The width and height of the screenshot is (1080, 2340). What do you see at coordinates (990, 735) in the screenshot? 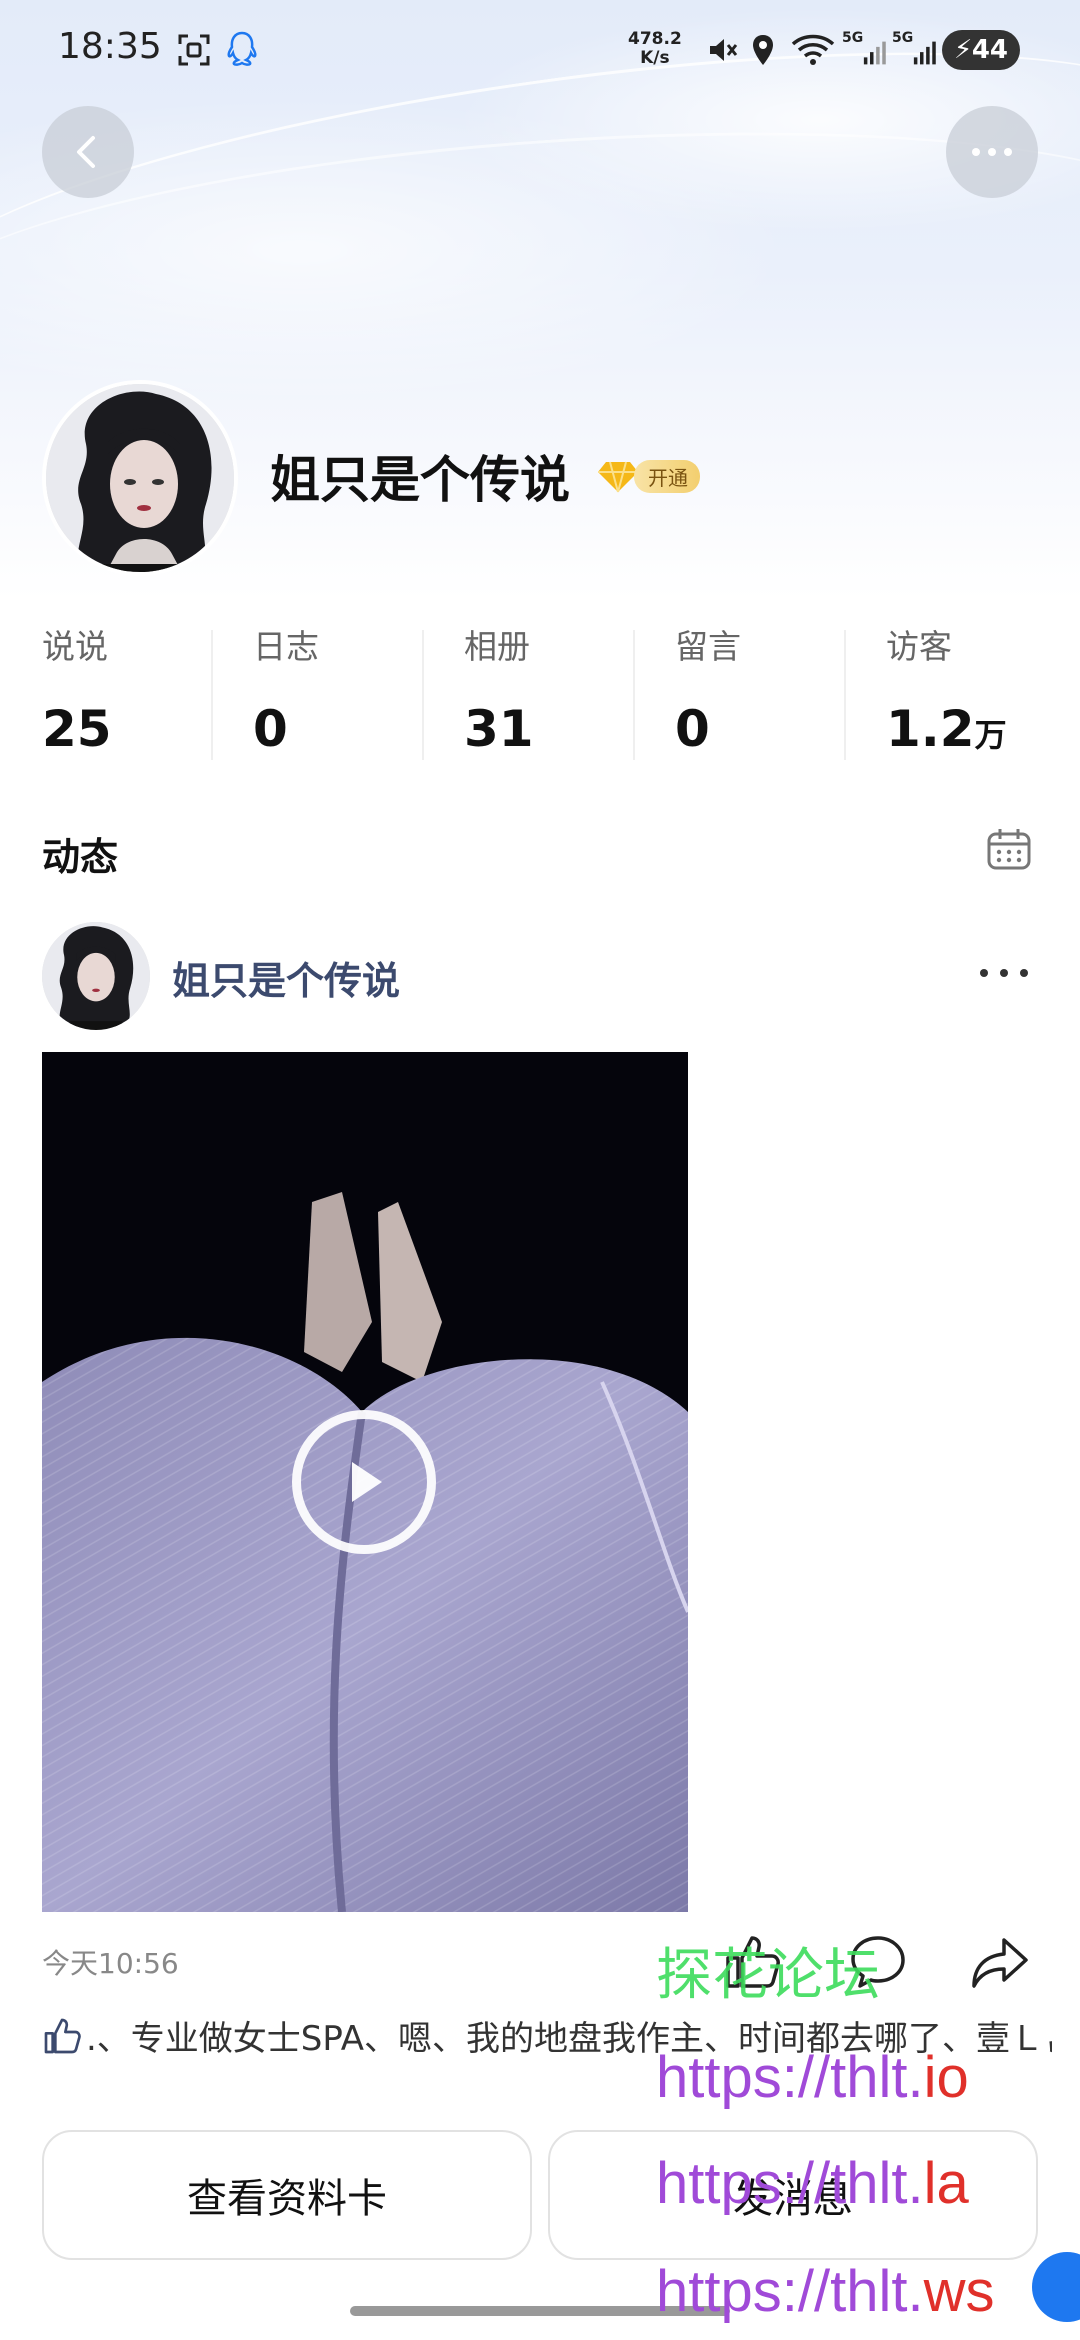
I see `stat-unit: 万` at bounding box center [990, 735].